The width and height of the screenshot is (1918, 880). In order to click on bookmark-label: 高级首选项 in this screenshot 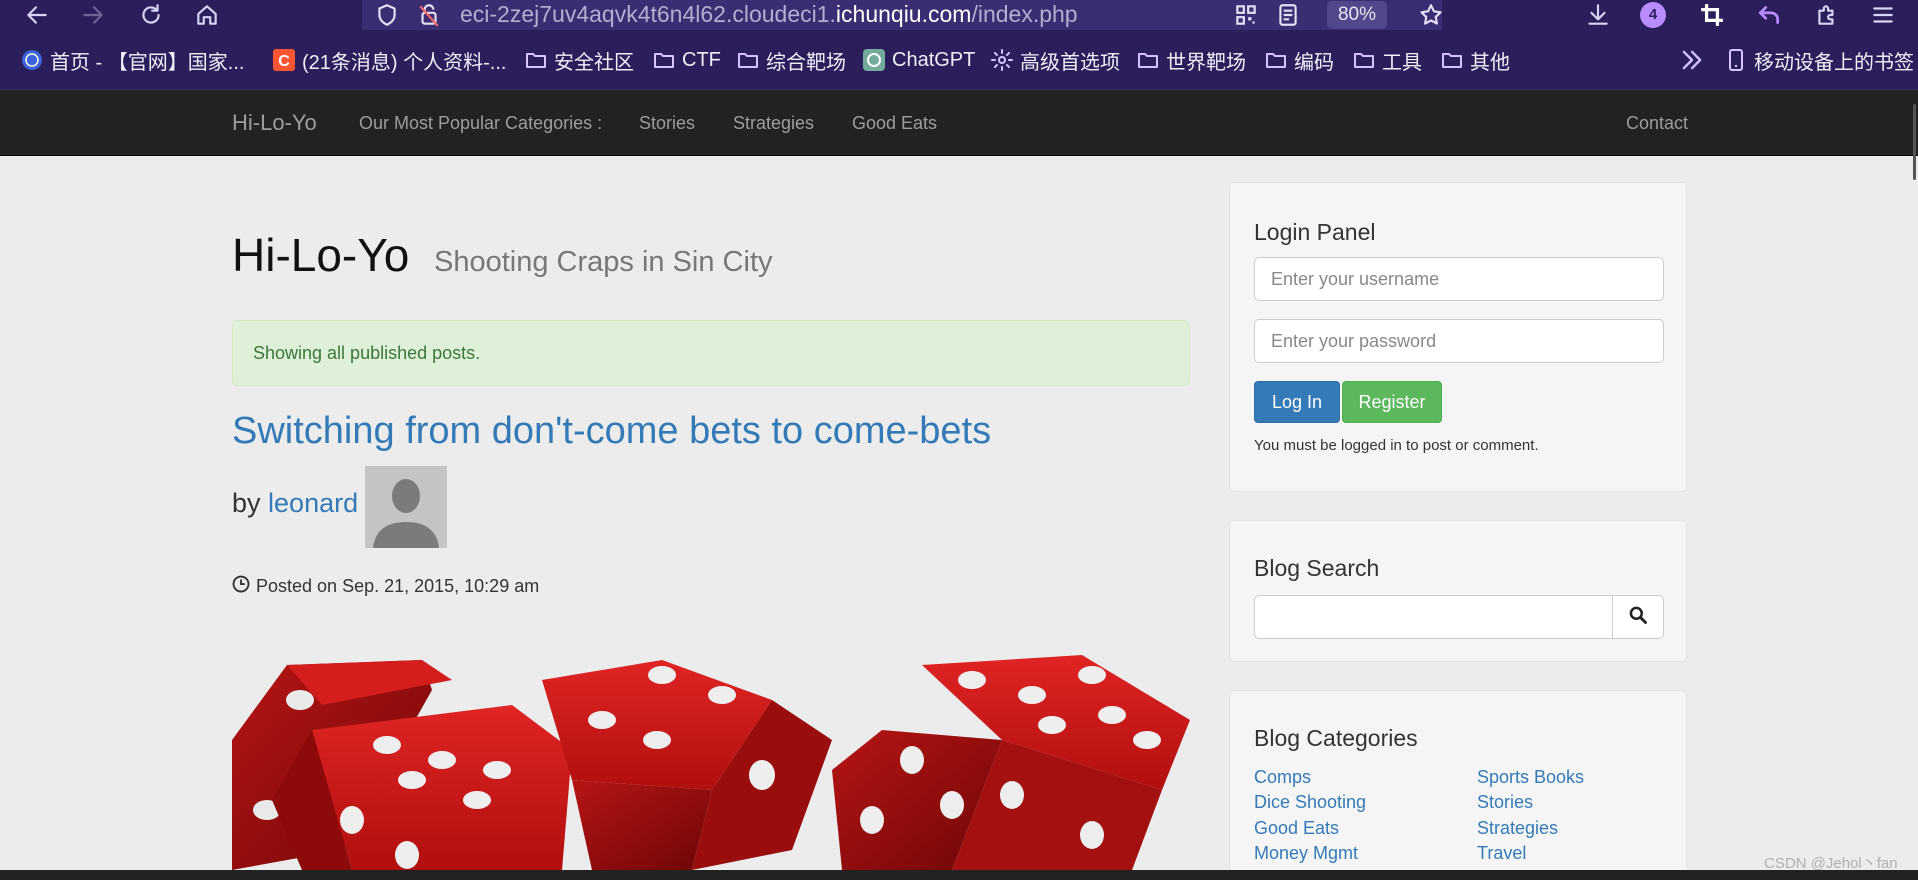, I will do `click(1070, 62)`.